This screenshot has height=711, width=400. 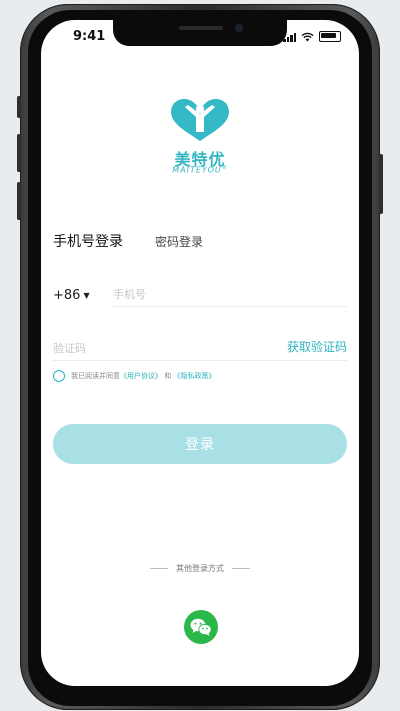 I want to click on country-code-selector: +86 ▼, so click(x=71, y=295).